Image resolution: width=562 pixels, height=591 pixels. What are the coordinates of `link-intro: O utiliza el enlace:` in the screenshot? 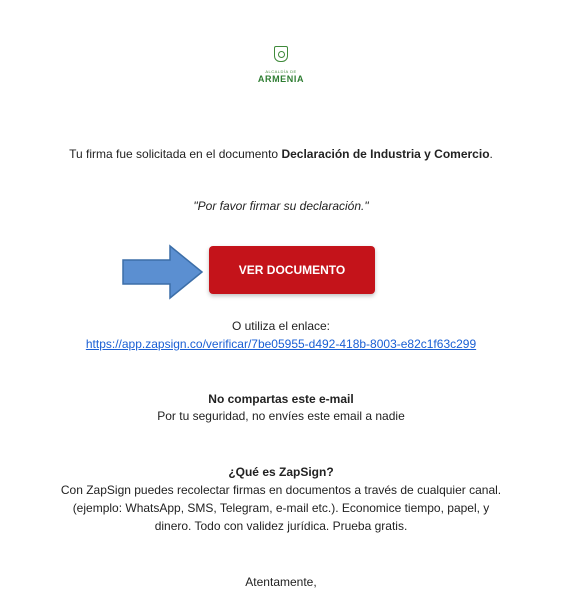 It's located at (281, 326).